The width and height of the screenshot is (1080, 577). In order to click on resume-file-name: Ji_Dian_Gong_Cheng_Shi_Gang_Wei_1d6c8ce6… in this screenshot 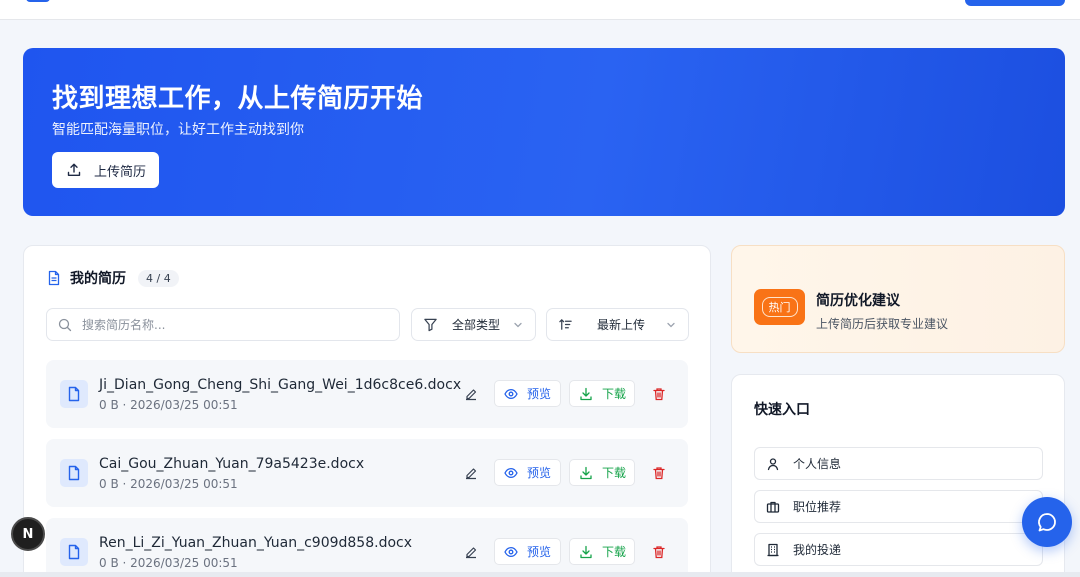, I will do `click(280, 385)`.